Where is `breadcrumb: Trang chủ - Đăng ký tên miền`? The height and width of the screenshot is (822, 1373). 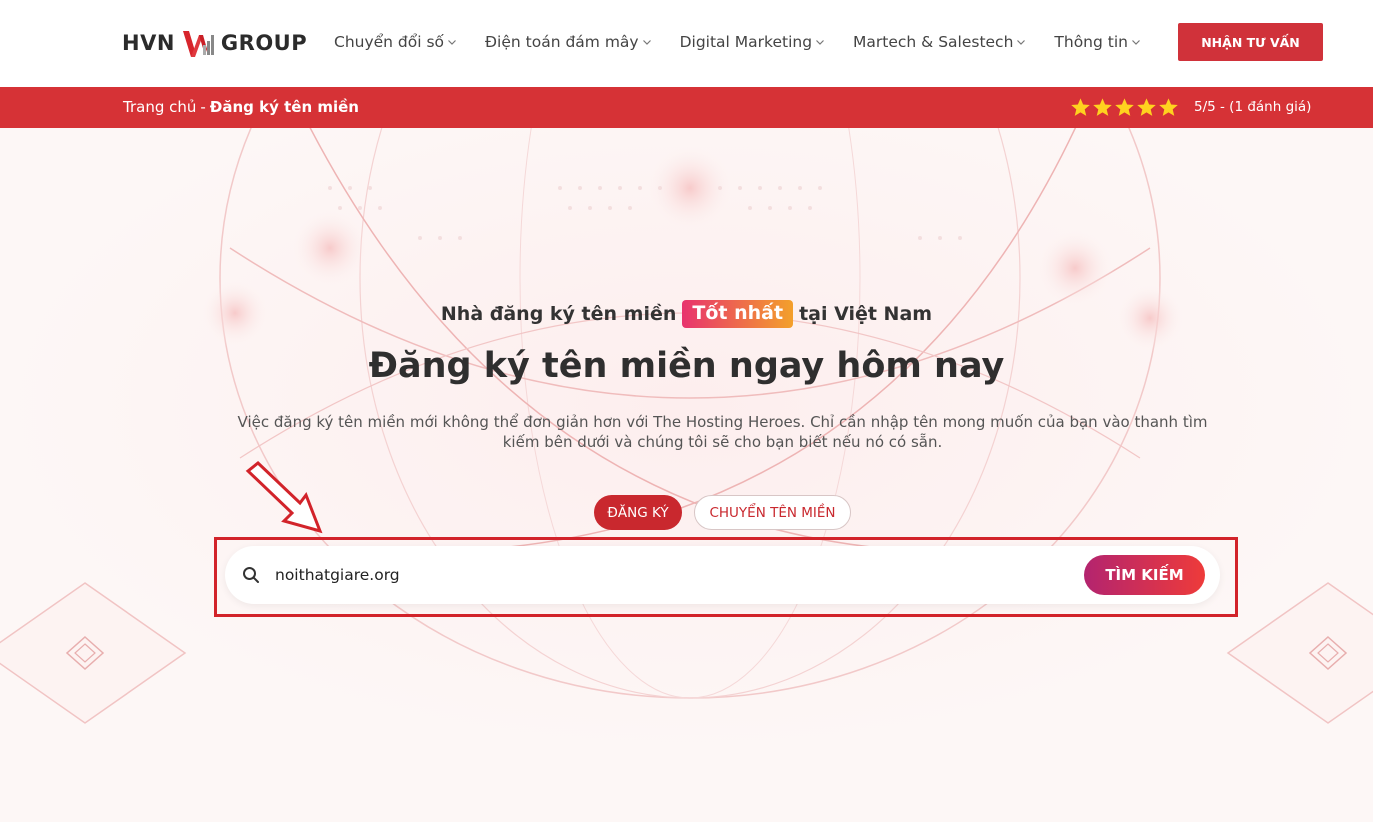
breadcrumb: Trang chủ - Đăng ký tên miền is located at coordinates (241, 107).